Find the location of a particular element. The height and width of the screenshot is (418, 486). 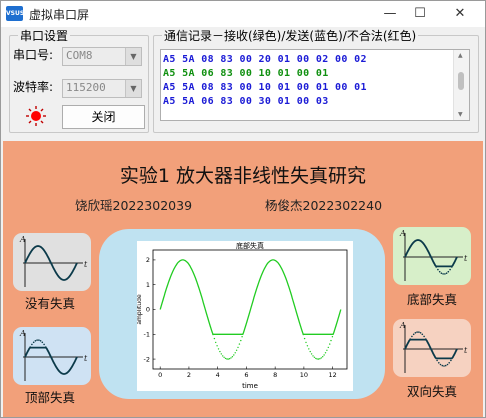

close-window-button: ✕ is located at coordinates (460, 14).